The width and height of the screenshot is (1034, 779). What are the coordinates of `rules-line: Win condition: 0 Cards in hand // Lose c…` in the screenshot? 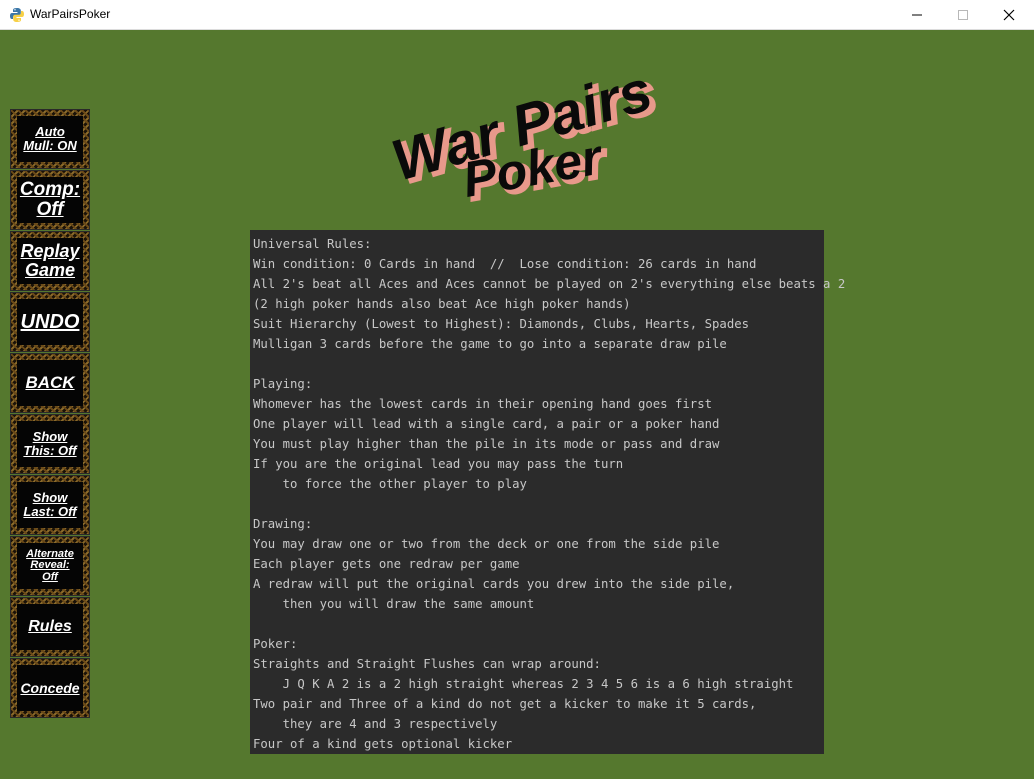 It's located at (505, 264).